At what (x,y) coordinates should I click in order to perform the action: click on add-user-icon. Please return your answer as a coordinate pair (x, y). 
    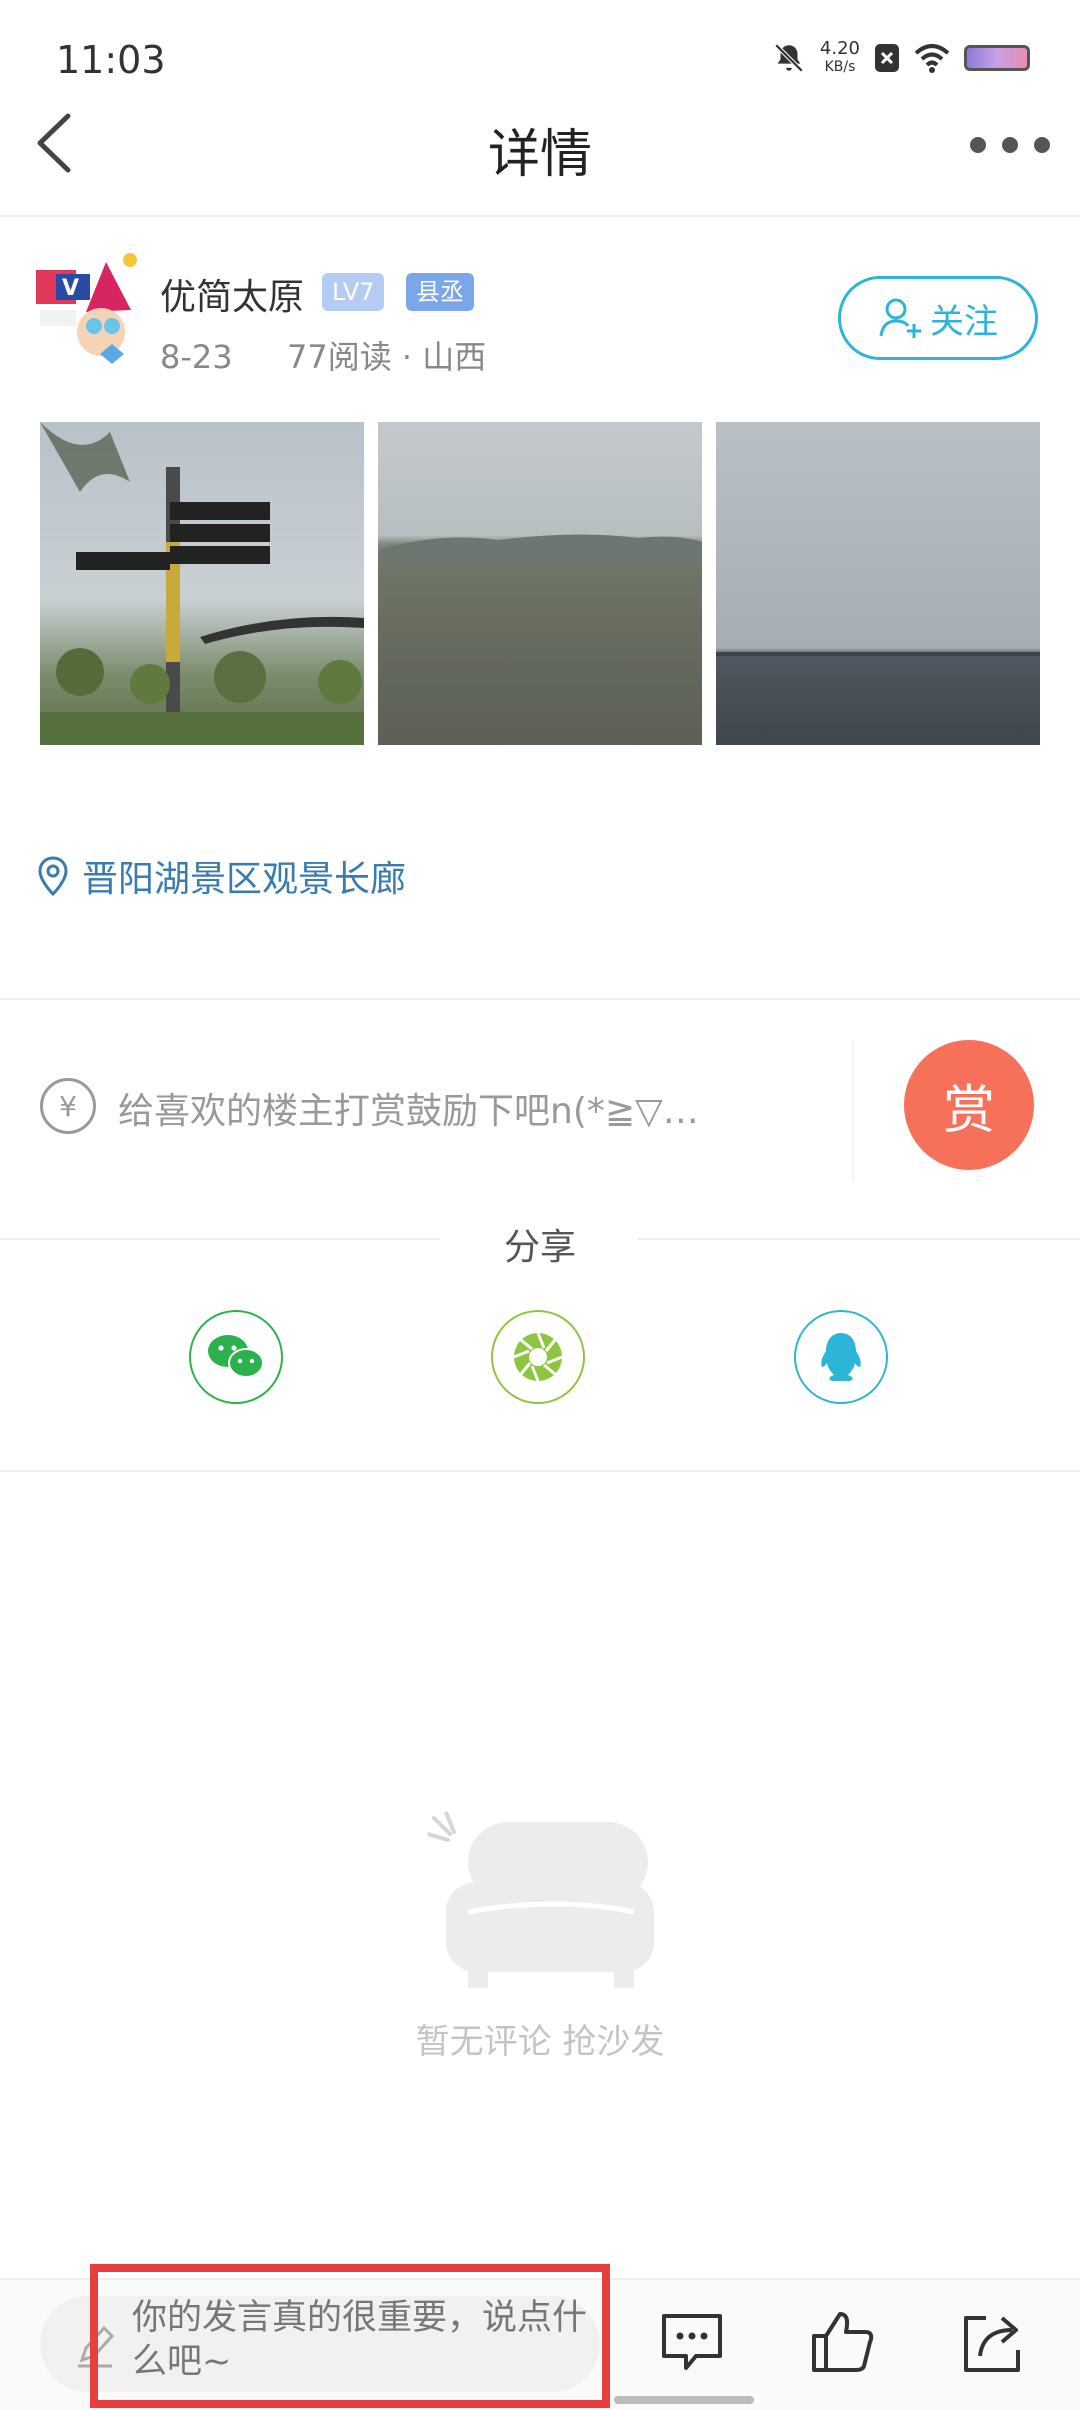
    Looking at the image, I should click on (900, 318).